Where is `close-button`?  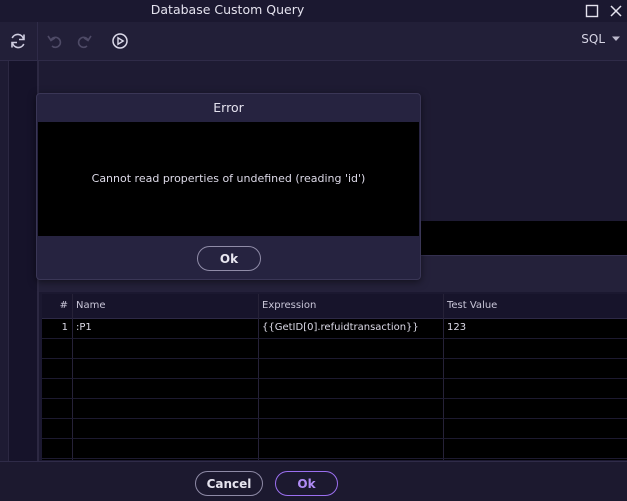
close-button is located at coordinates (616, 11).